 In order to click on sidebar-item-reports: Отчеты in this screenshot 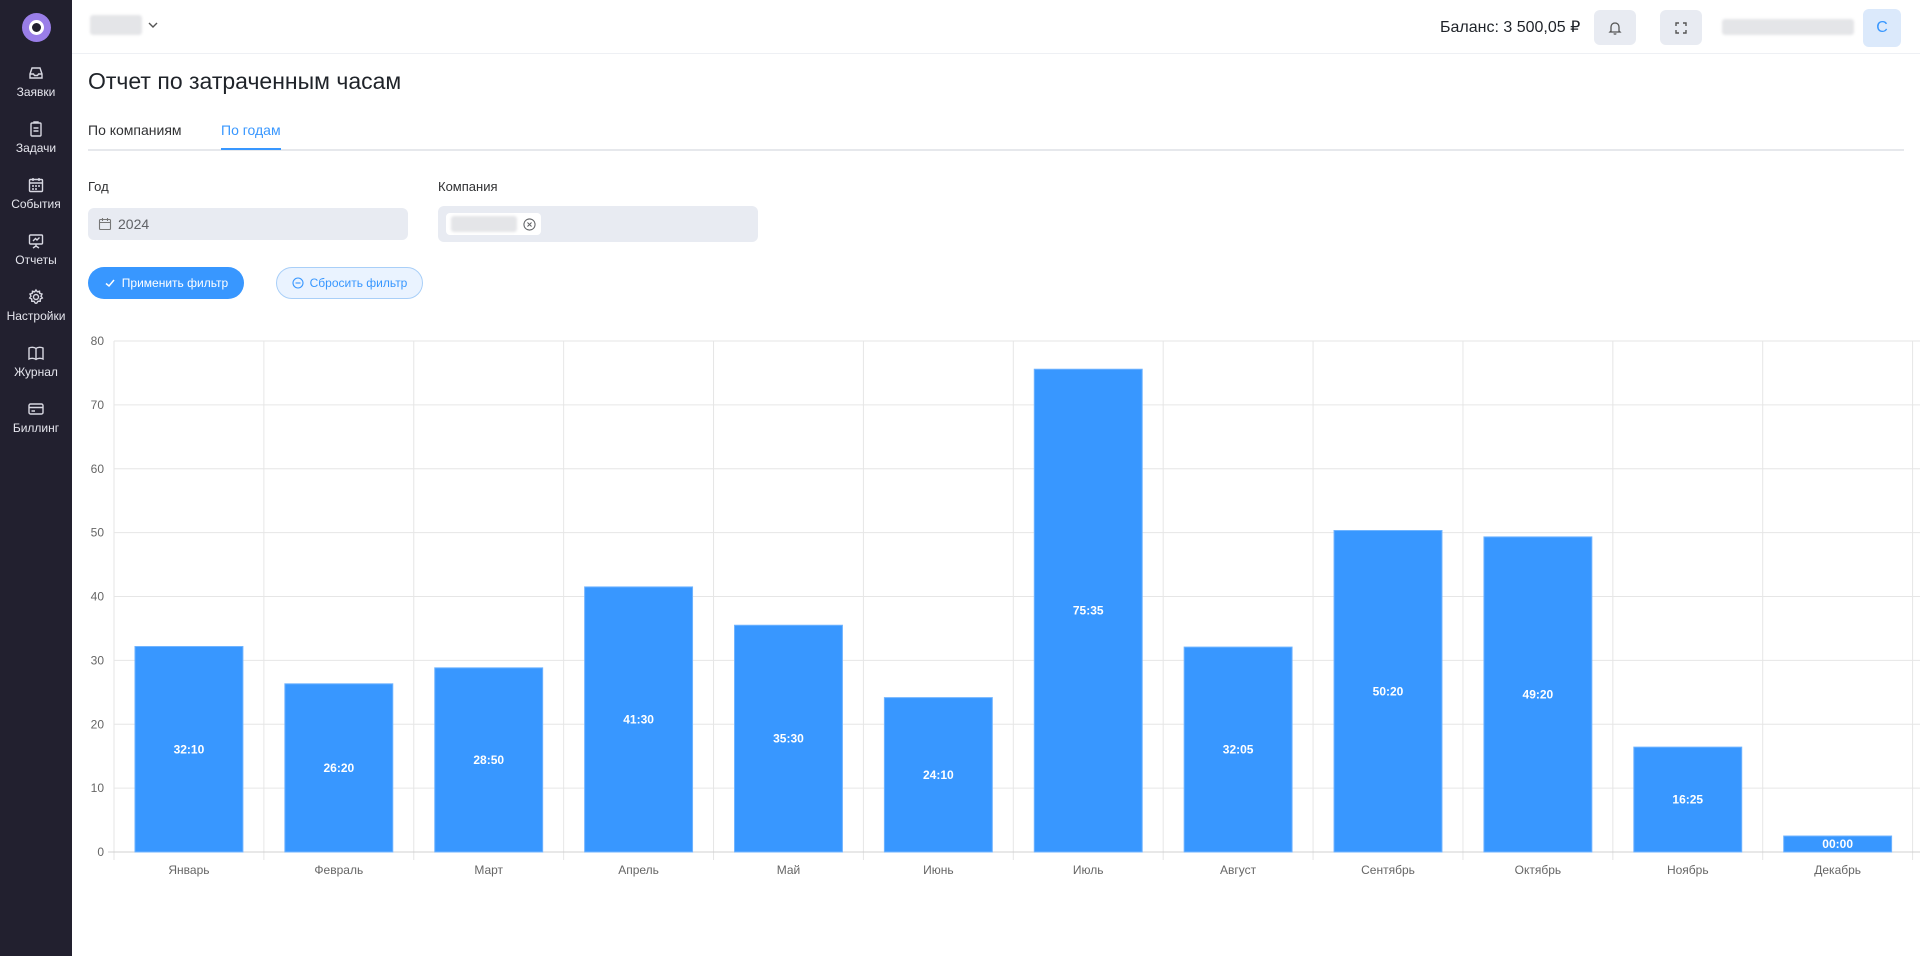, I will do `click(36, 258)`.